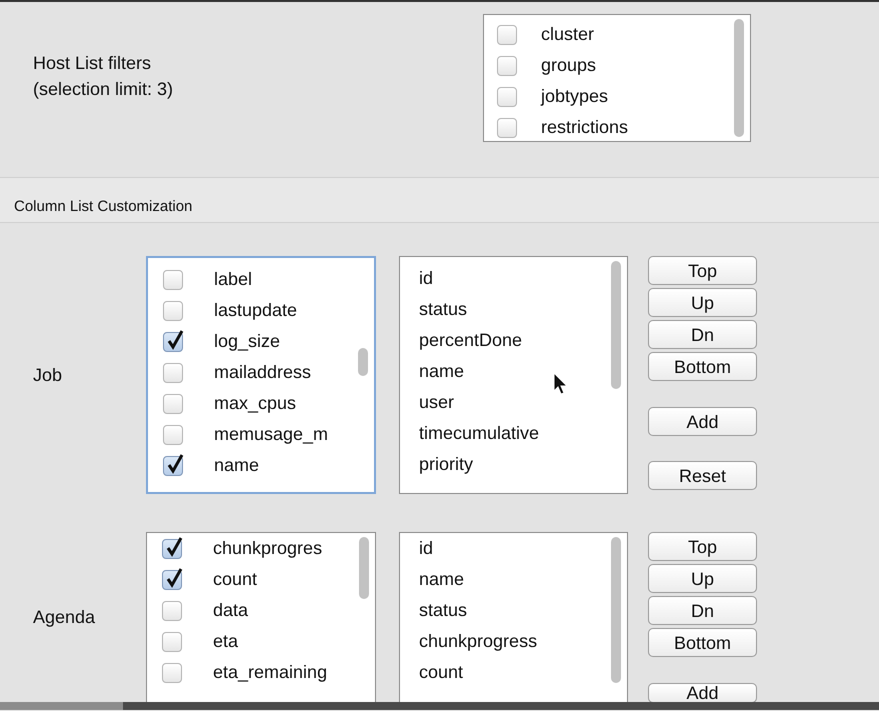 The height and width of the screenshot is (711, 879). Describe the element at coordinates (261, 617) in the screenshot. I see `column-checklist: chunkprogres count data eta eta_remaining` at that location.